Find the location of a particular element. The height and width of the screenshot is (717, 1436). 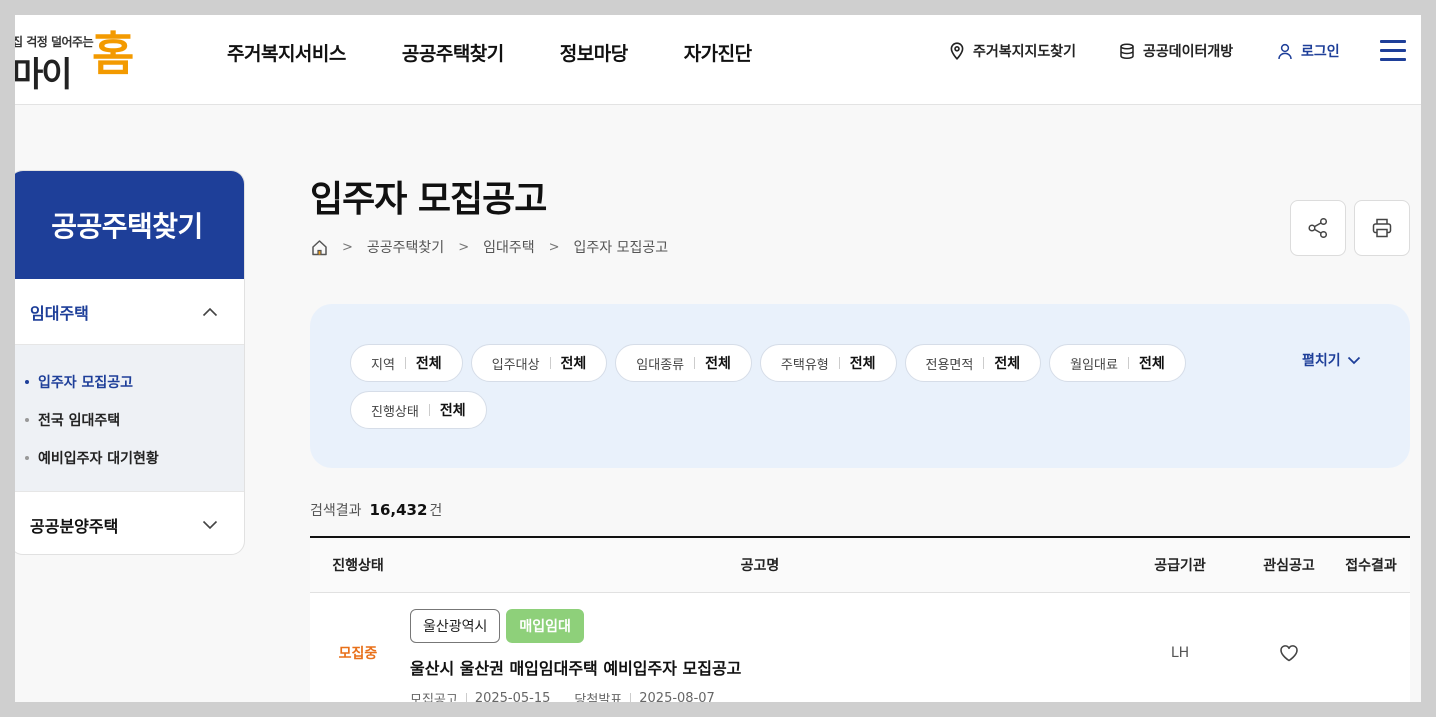

util-map-link: 주거복지지도찾기 is located at coordinates (1012, 51).